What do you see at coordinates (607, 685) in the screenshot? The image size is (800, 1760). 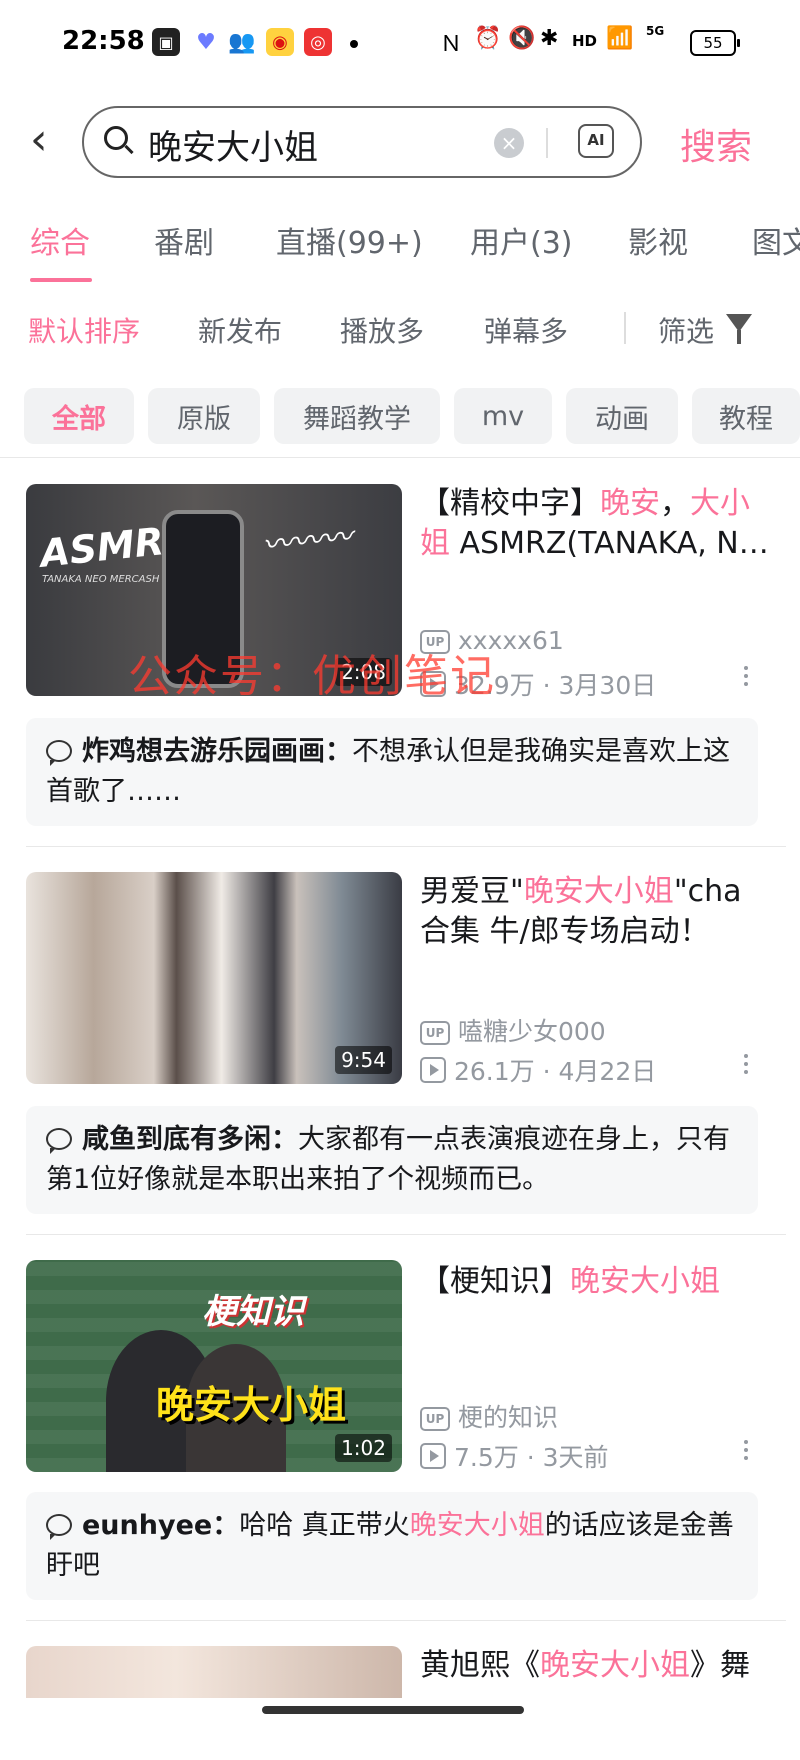 I see `publish-date: 3月30日` at bounding box center [607, 685].